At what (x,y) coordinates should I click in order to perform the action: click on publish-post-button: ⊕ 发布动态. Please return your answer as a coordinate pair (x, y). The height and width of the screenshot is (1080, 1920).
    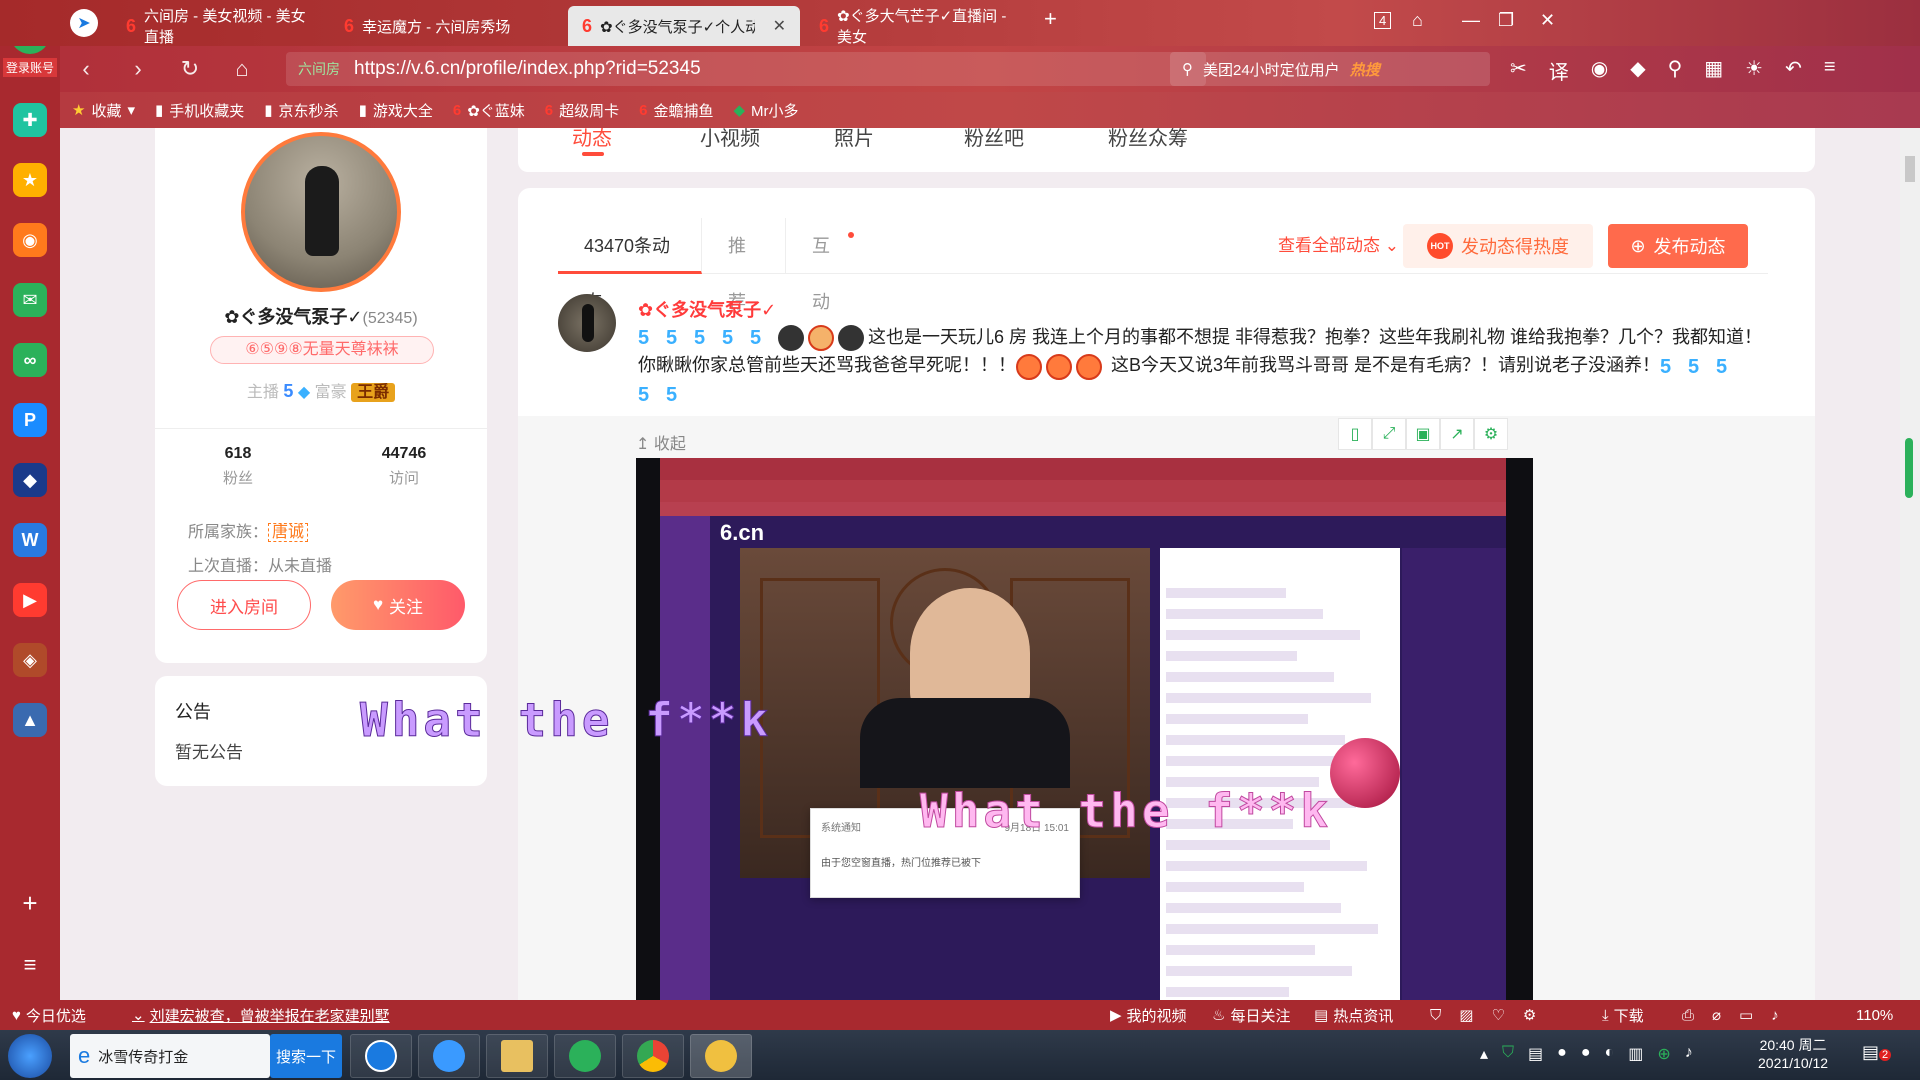
    Looking at the image, I should click on (1678, 246).